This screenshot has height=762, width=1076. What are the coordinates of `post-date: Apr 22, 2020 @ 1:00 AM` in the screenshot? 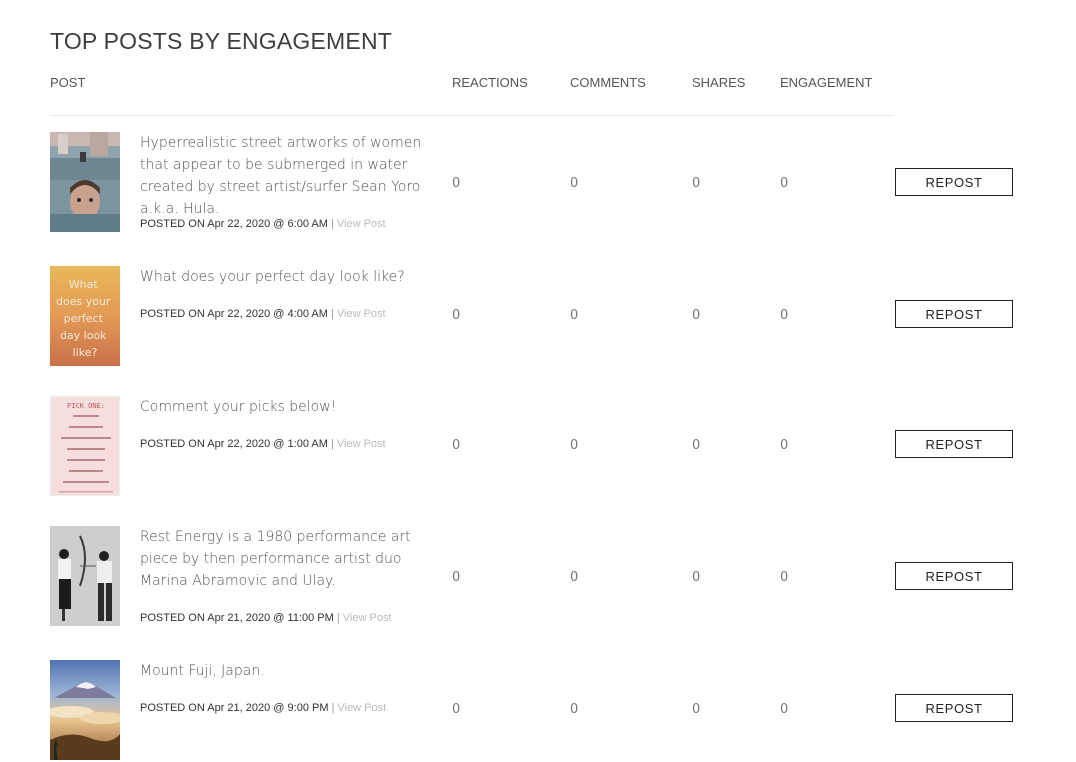 It's located at (267, 444).